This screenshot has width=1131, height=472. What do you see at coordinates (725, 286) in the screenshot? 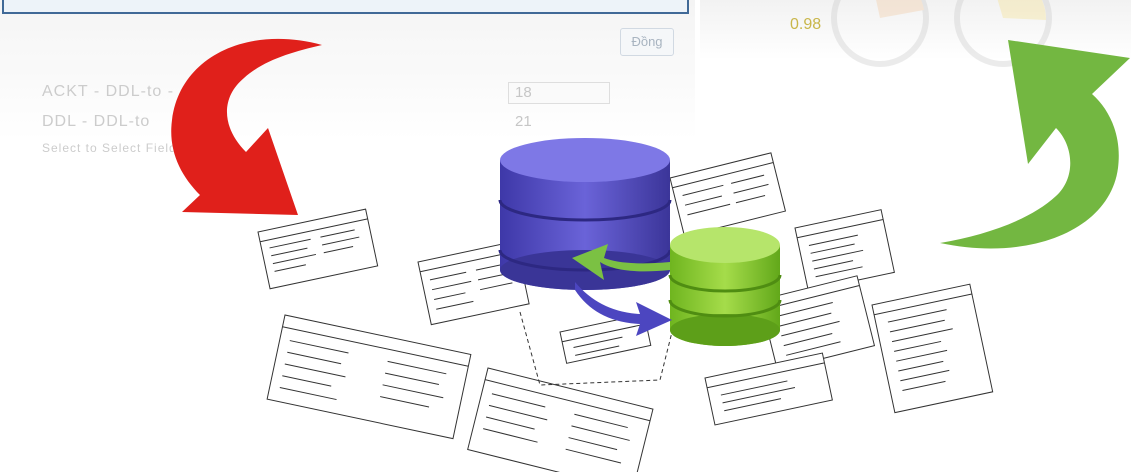
I see `small-database-icon` at bounding box center [725, 286].